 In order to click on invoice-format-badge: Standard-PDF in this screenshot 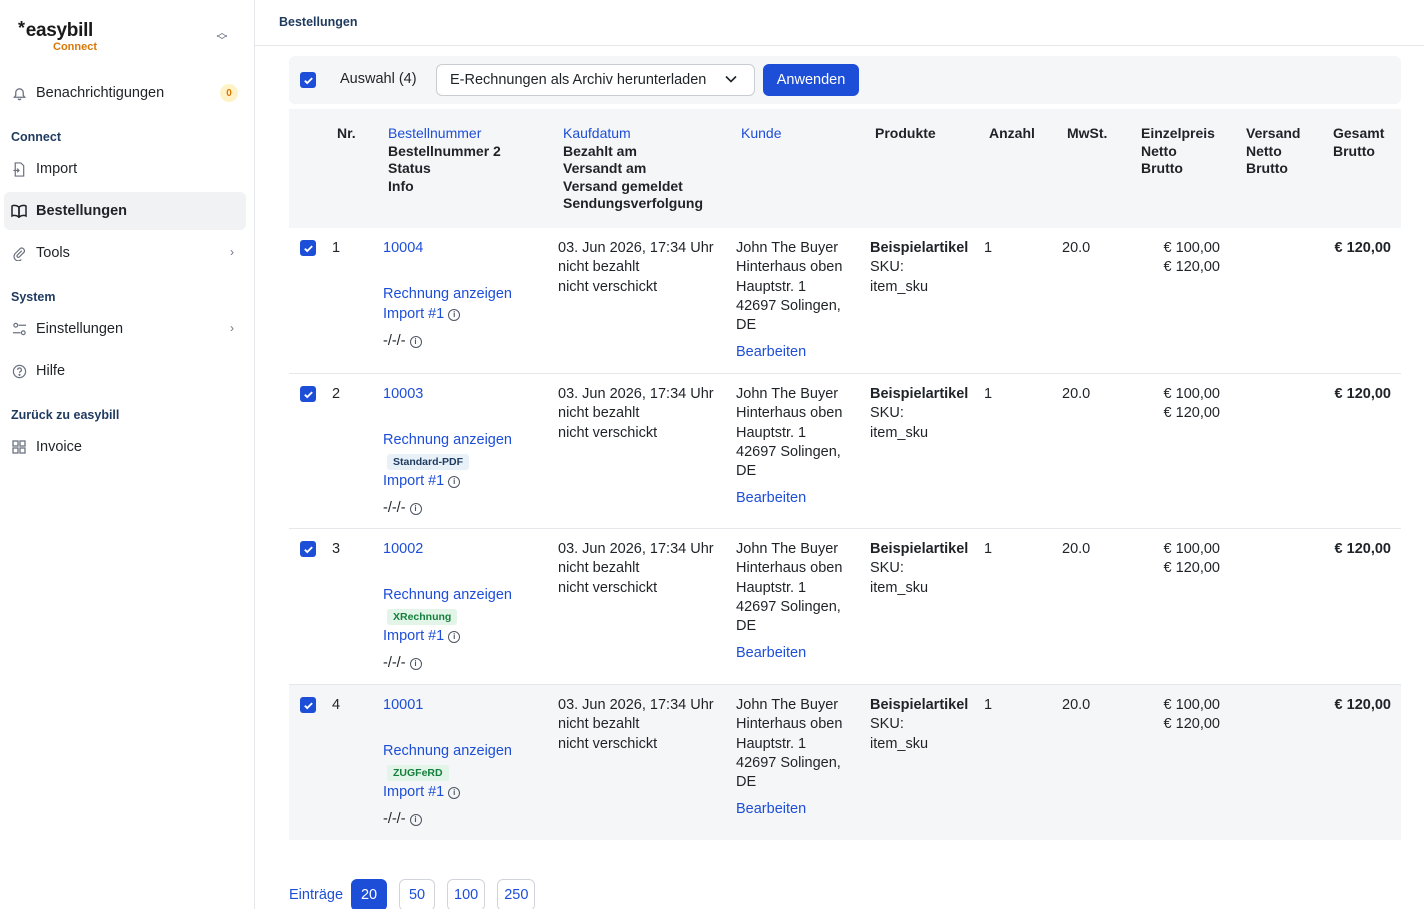, I will do `click(428, 461)`.